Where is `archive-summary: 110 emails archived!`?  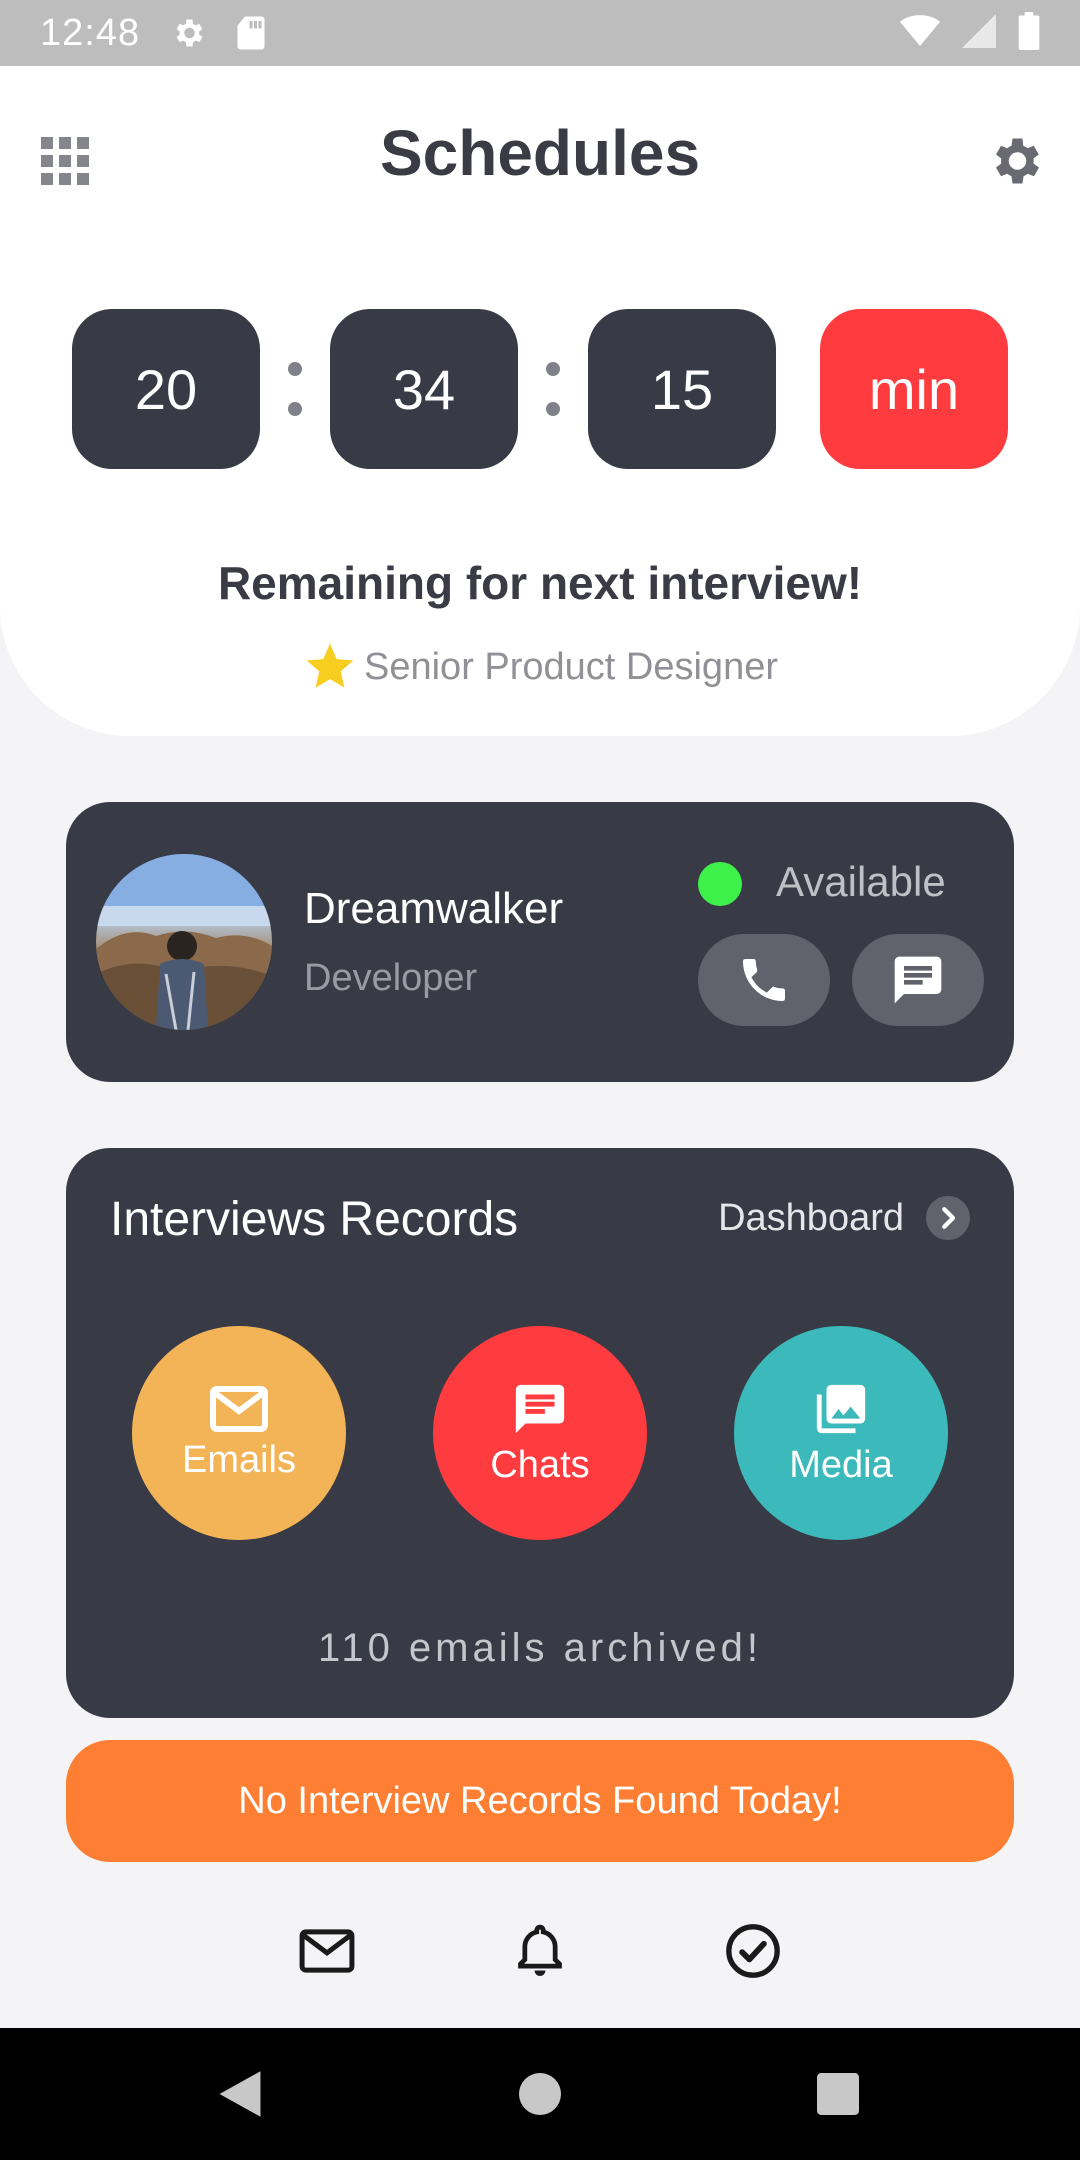 archive-summary: 110 emails archived! is located at coordinates (540, 1648).